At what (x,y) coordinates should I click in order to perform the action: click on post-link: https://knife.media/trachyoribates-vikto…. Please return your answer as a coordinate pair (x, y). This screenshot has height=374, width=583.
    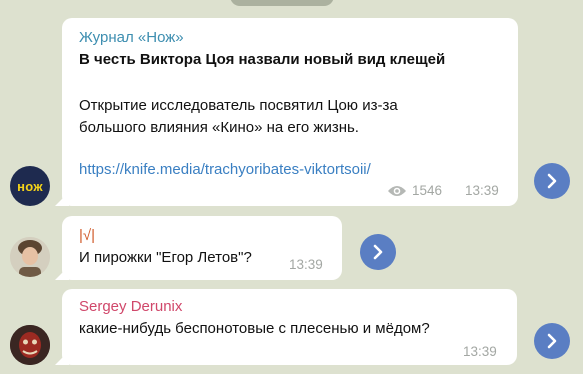
    Looking at the image, I should click on (225, 170).